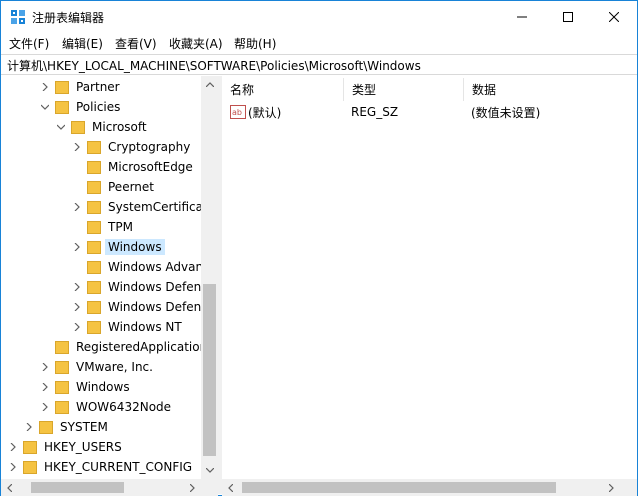  What do you see at coordinates (429, 112) in the screenshot?
I see `table-row: ab (默认) REG_SZ (数值未设置)` at bounding box center [429, 112].